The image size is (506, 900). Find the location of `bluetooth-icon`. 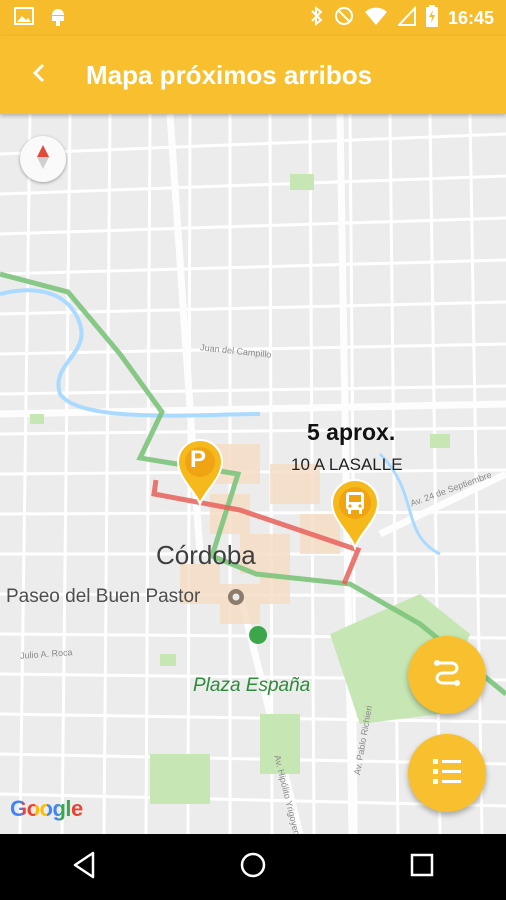

bluetooth-icon is located at coordinates (317, 18).